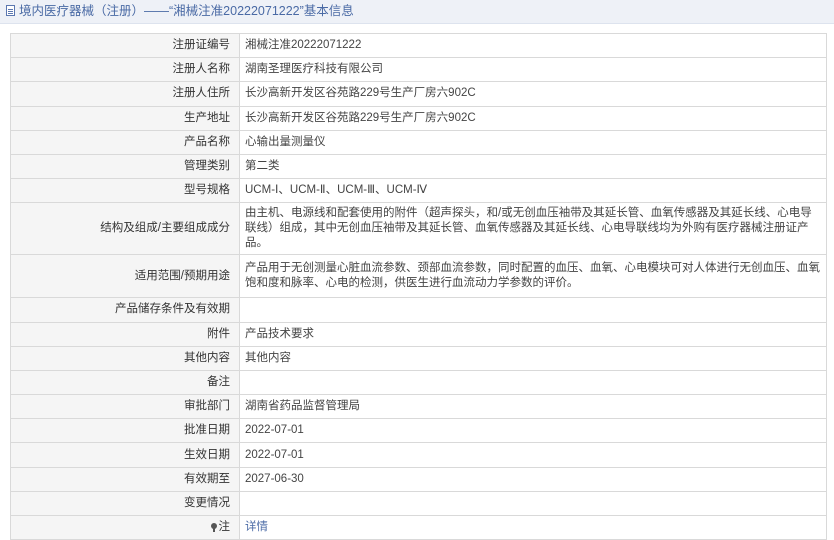 This screenshot has width=834, height=540. Describe the element at coordinates (125, 503) in the screenshot. I see `row-label: 变更情况` at that location.